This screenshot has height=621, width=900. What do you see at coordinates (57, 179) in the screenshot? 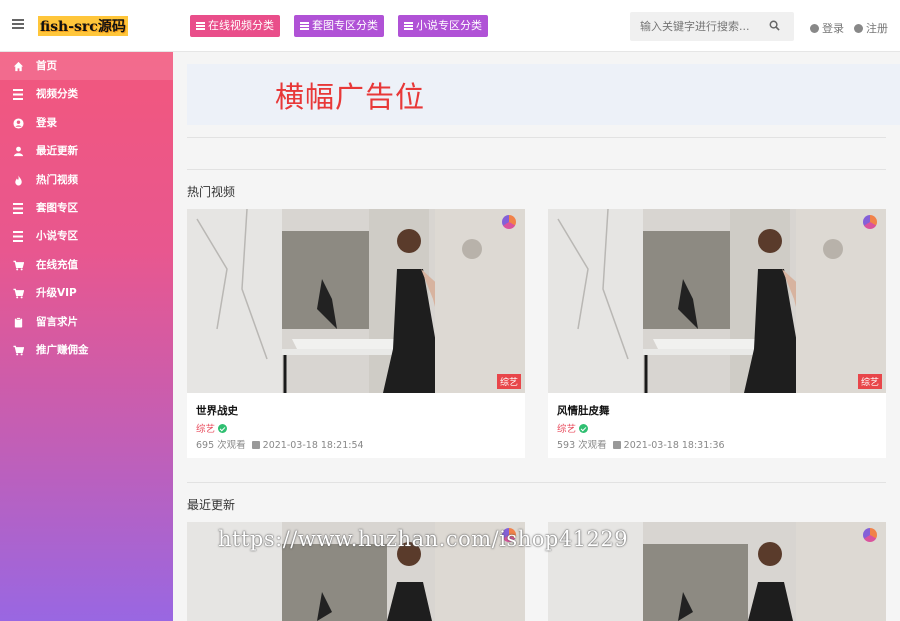
I see `sidebar-item-label: 热门视频` at bounding box center [57, 179].